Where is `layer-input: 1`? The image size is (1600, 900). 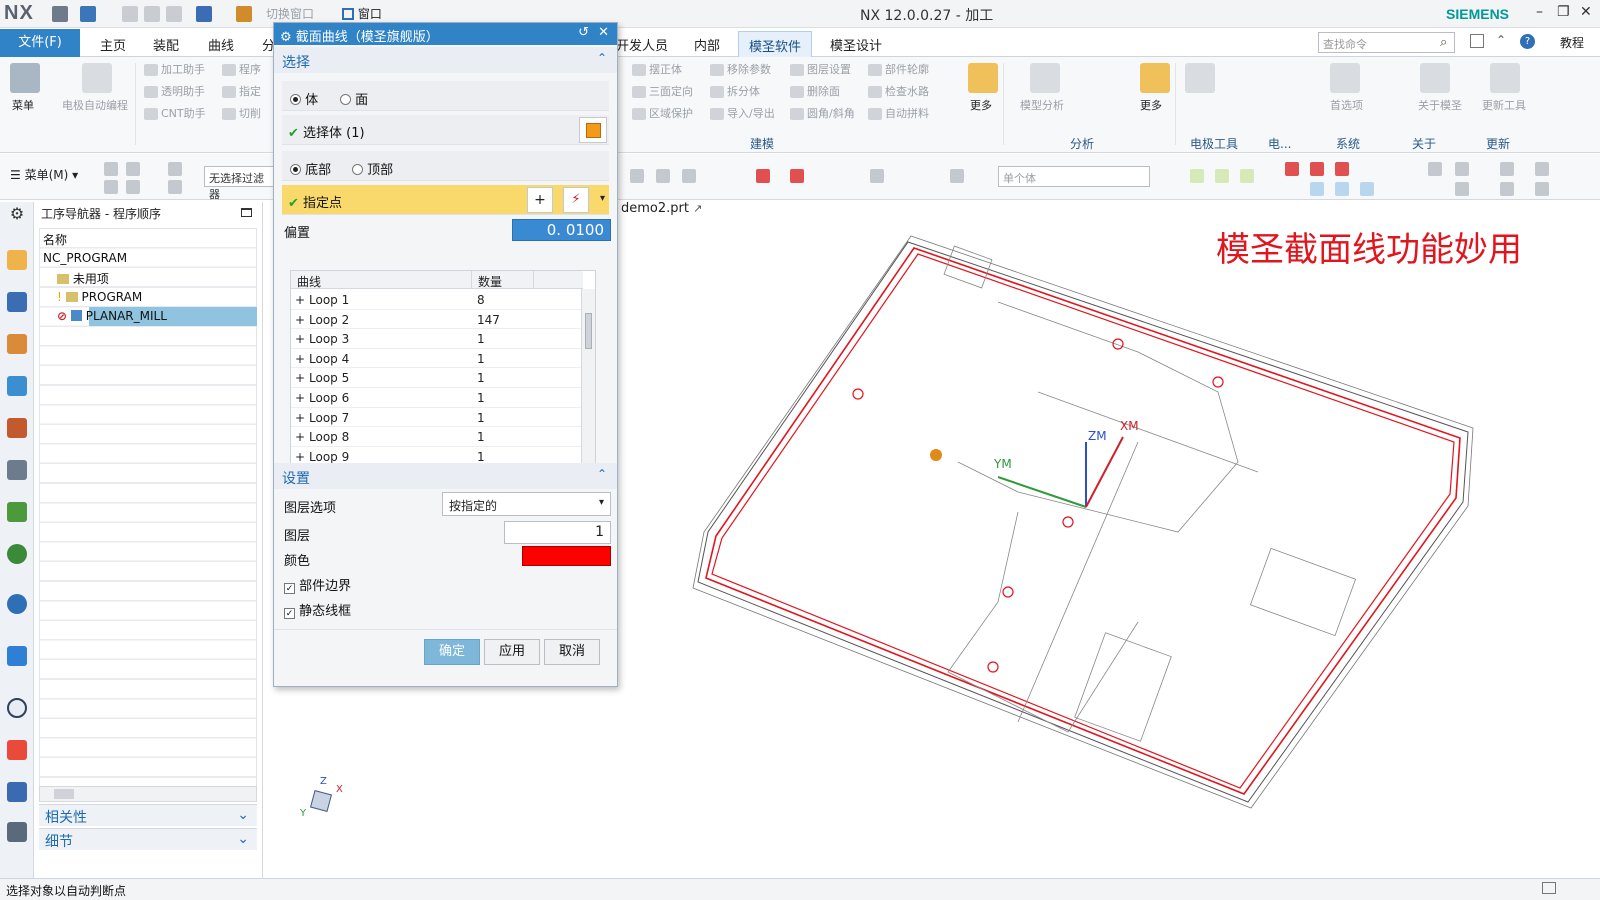 layer-input: 1 is located at coordinates (557, 532).